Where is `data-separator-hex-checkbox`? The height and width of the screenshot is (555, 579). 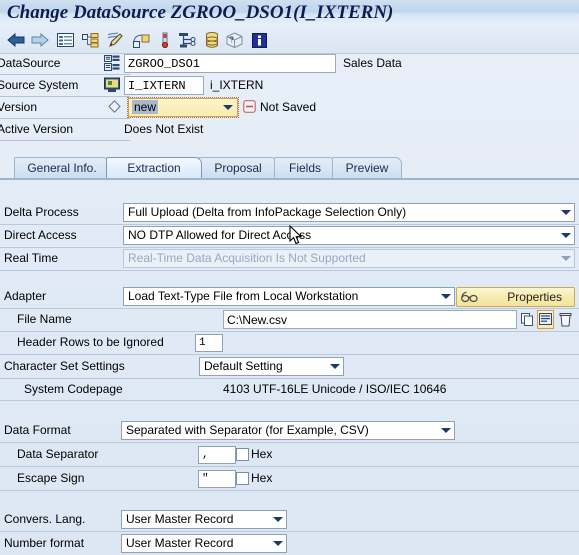 data-separator-hex-checkbox is located at coordinates (242, 454).